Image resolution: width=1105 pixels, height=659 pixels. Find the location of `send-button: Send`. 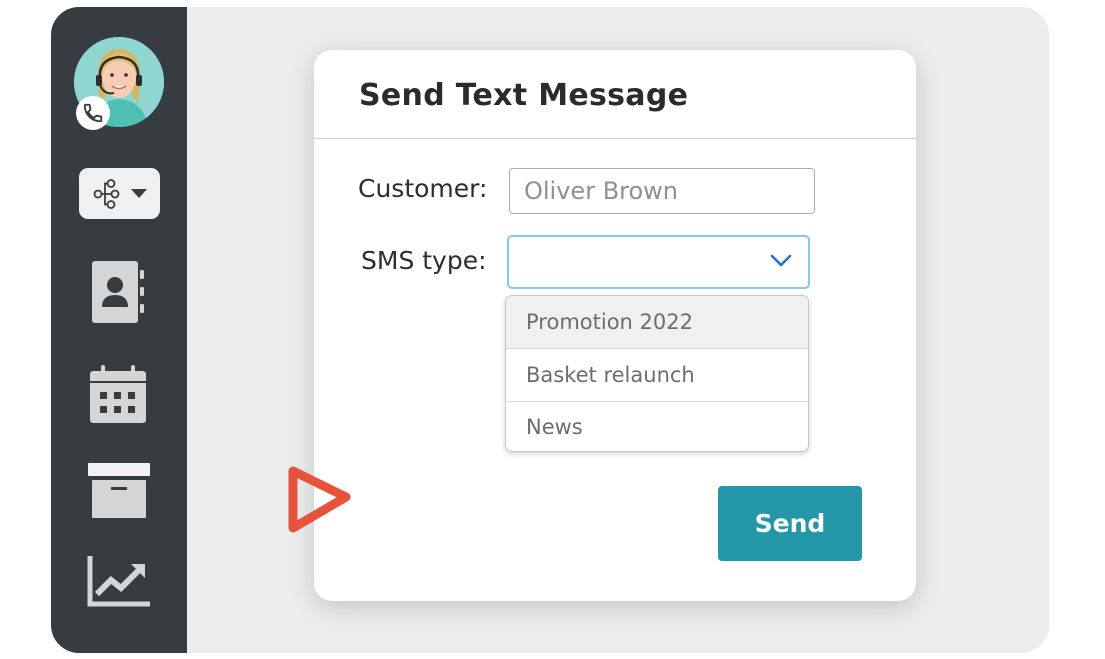

send-button: Send is located at coordinates (790, 523).